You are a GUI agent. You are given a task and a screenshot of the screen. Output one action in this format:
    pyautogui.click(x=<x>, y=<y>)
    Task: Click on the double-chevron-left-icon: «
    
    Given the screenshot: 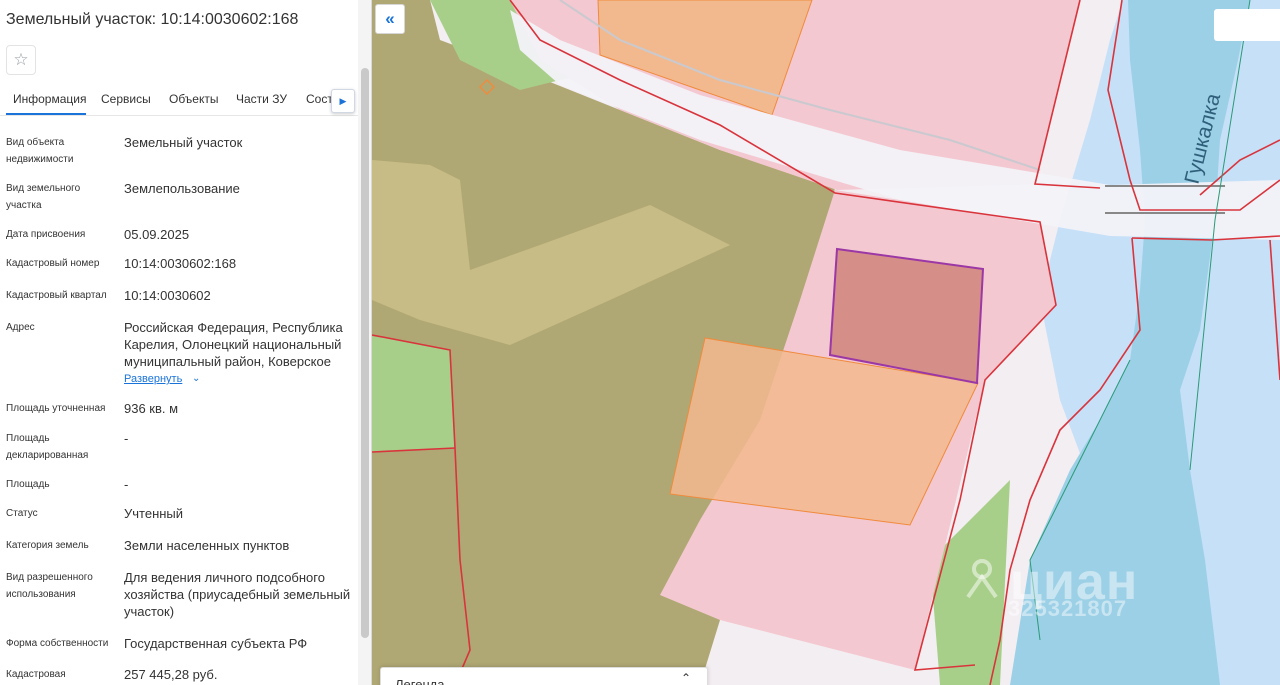 What is the action you would take?
    pyautogui.click(x=390, y=18)
    